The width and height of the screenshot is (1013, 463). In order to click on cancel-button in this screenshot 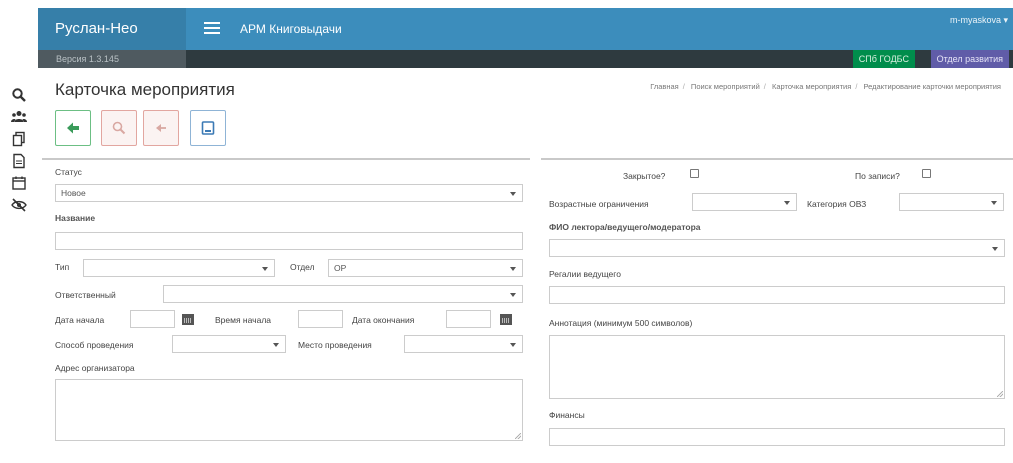, I will do `click(161, 128)`.